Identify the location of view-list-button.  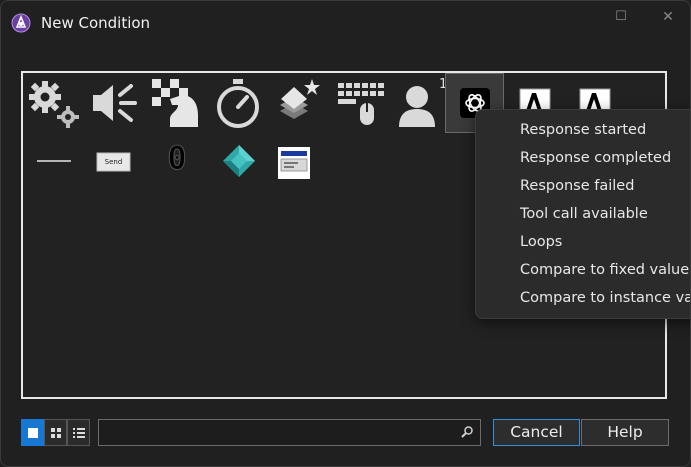
(78, 432).